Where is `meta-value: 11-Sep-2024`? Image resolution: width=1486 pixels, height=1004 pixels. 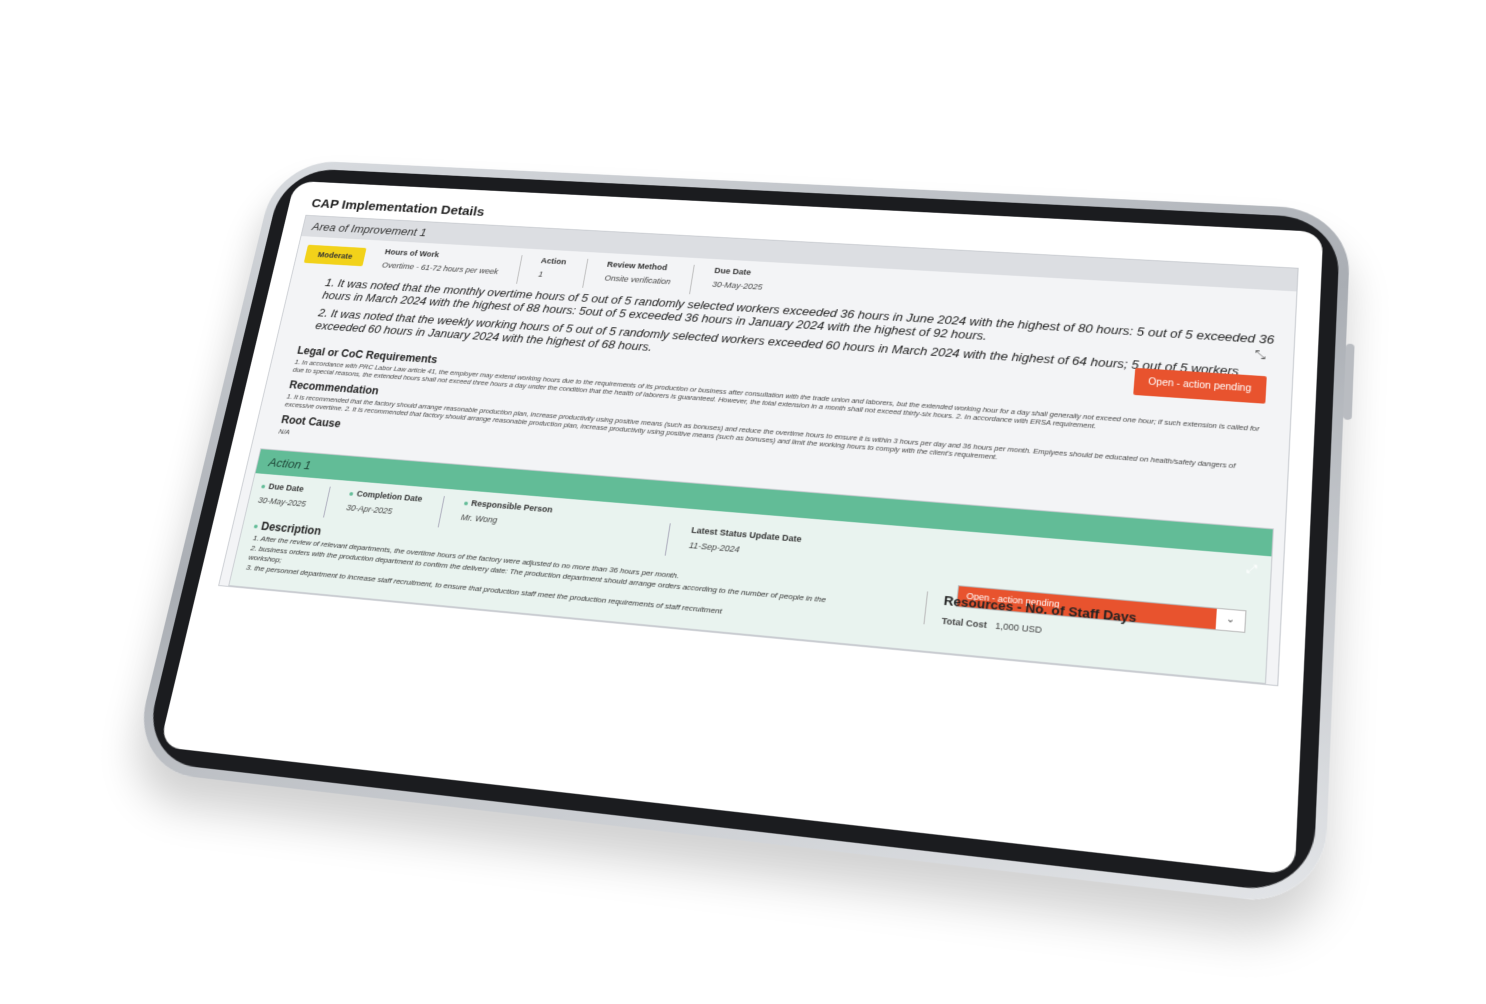
meta-value: 11-Sep-2024 is located at coordinates (714, 547).